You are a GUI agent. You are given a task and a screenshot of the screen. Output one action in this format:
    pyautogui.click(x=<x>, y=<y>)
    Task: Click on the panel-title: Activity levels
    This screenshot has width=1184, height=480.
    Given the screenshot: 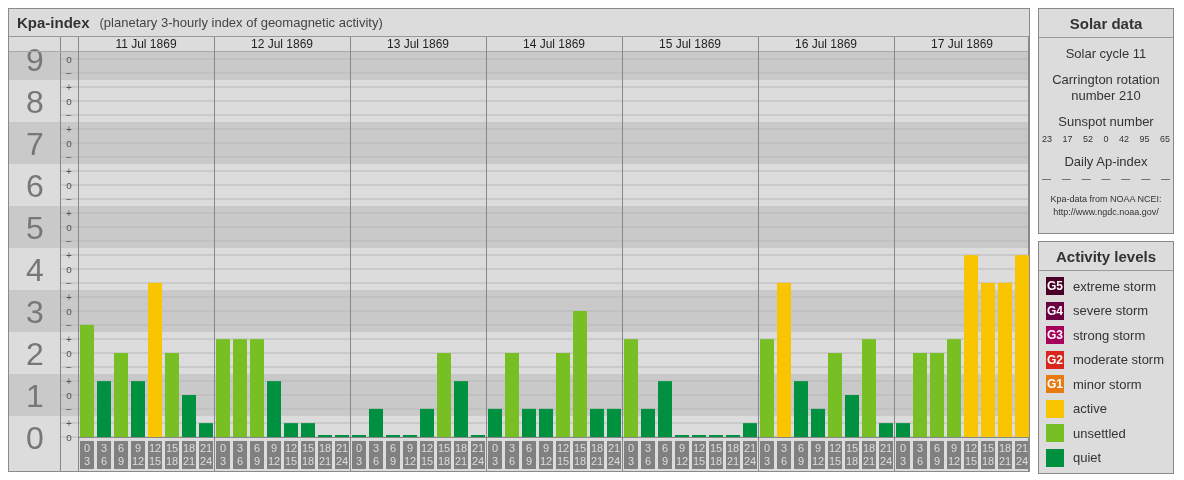 What is the action you would take?
    pyautogui.click(x=1106, y=256)
    